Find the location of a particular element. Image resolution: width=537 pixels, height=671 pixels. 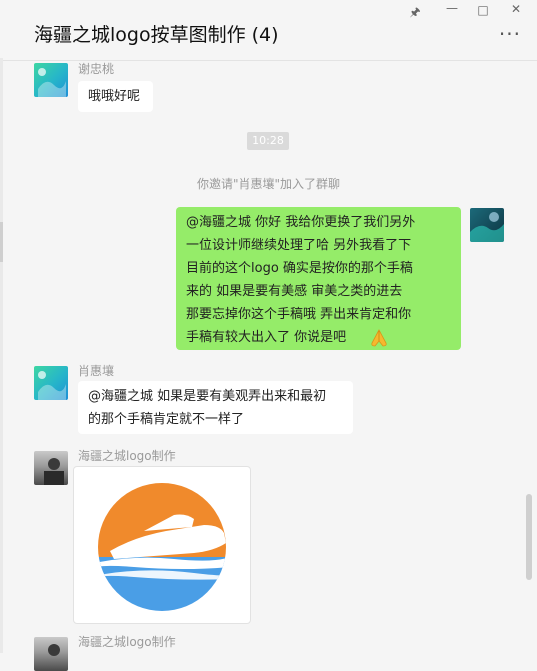

title-bar: 海疆之城logo按草图制作 (4) 🖈 — □ ✕ ··· is located at coordinates (268, 30).